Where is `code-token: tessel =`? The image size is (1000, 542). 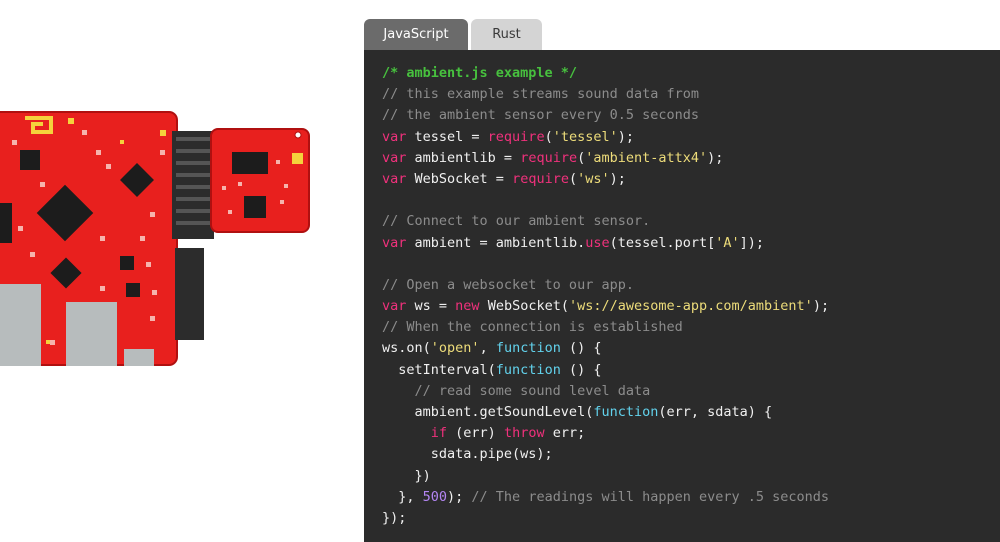 code-token: tessel = is located at coordinates (447, 136).